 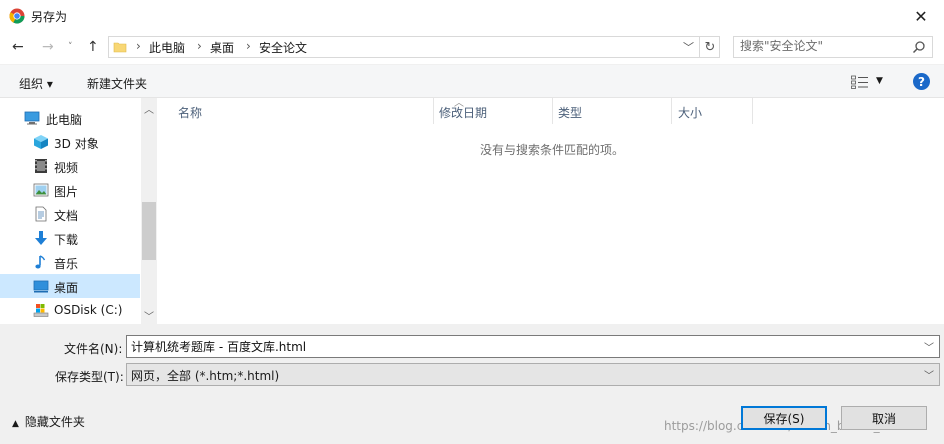 I want to click on filetype-select: 网页，全部 (*.htm;*.html) ﹀, so click(x=533, y=374).